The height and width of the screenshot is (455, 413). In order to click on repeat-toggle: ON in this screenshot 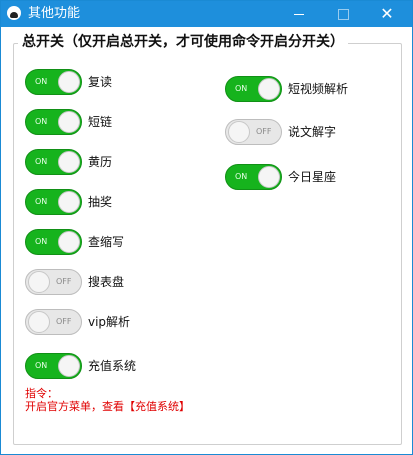, I will do `click(53, 82)`.